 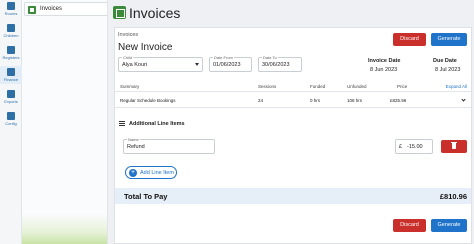 I want to click on additional-items-title: Additional Line Items, so click(x=157, y=124).